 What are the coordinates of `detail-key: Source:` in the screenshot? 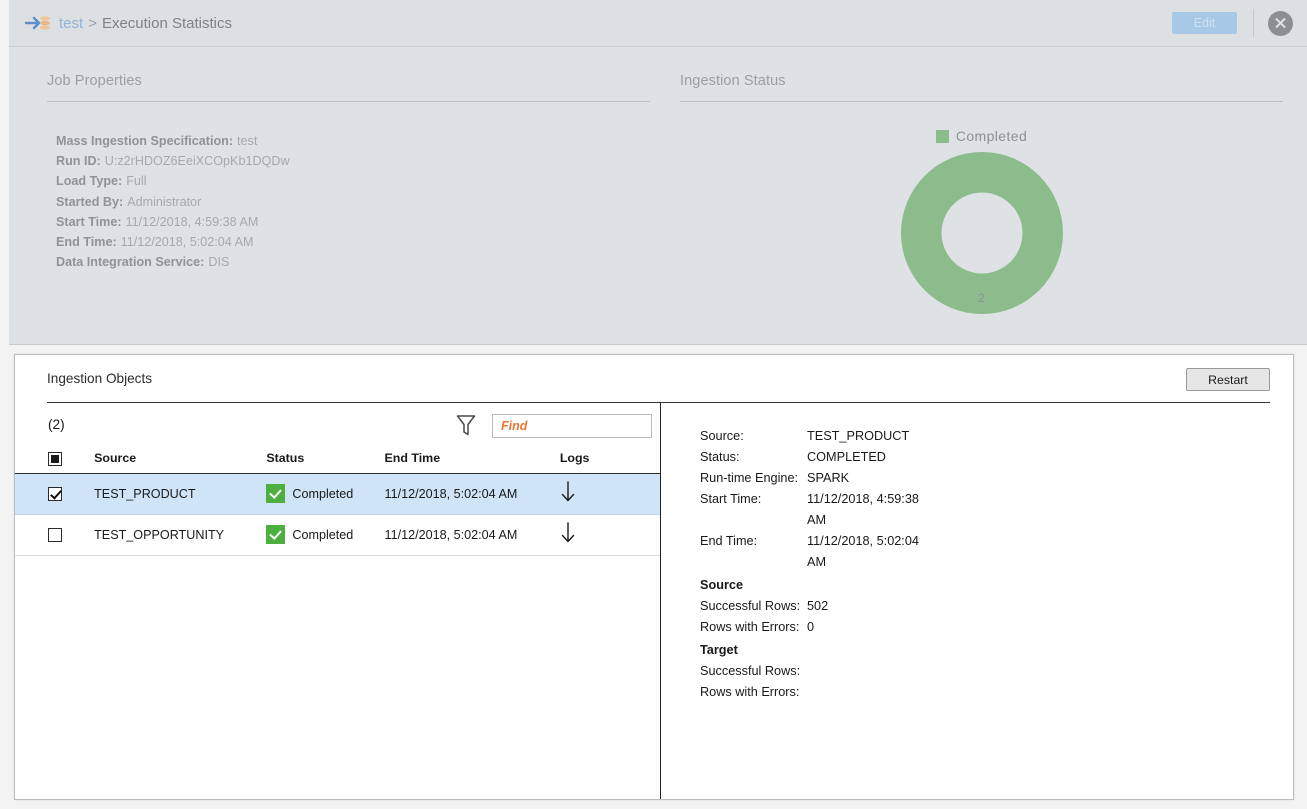 It's located at (722, 436).